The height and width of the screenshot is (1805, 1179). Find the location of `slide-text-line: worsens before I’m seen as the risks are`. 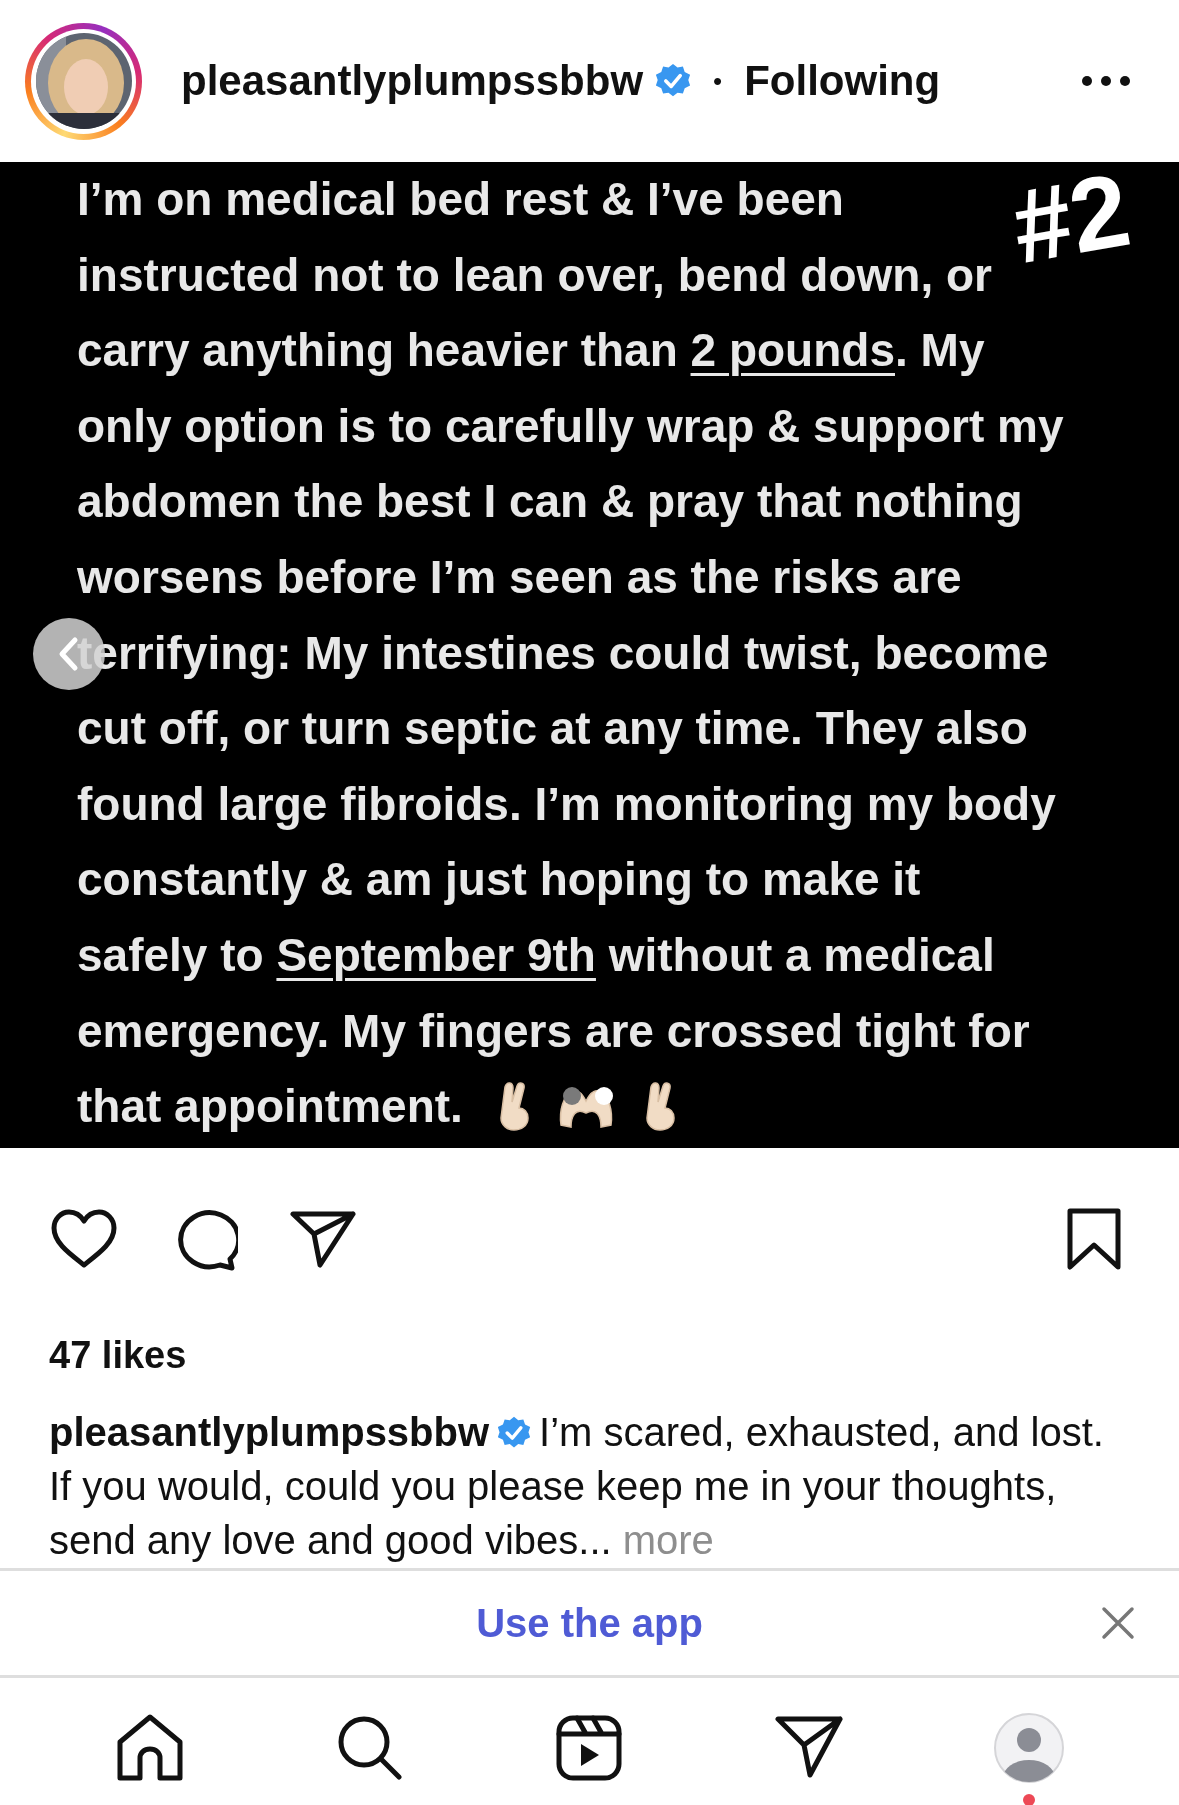

slide-text-line: worsens before I’m seen as the risks are is located at coordinates (519, 577).